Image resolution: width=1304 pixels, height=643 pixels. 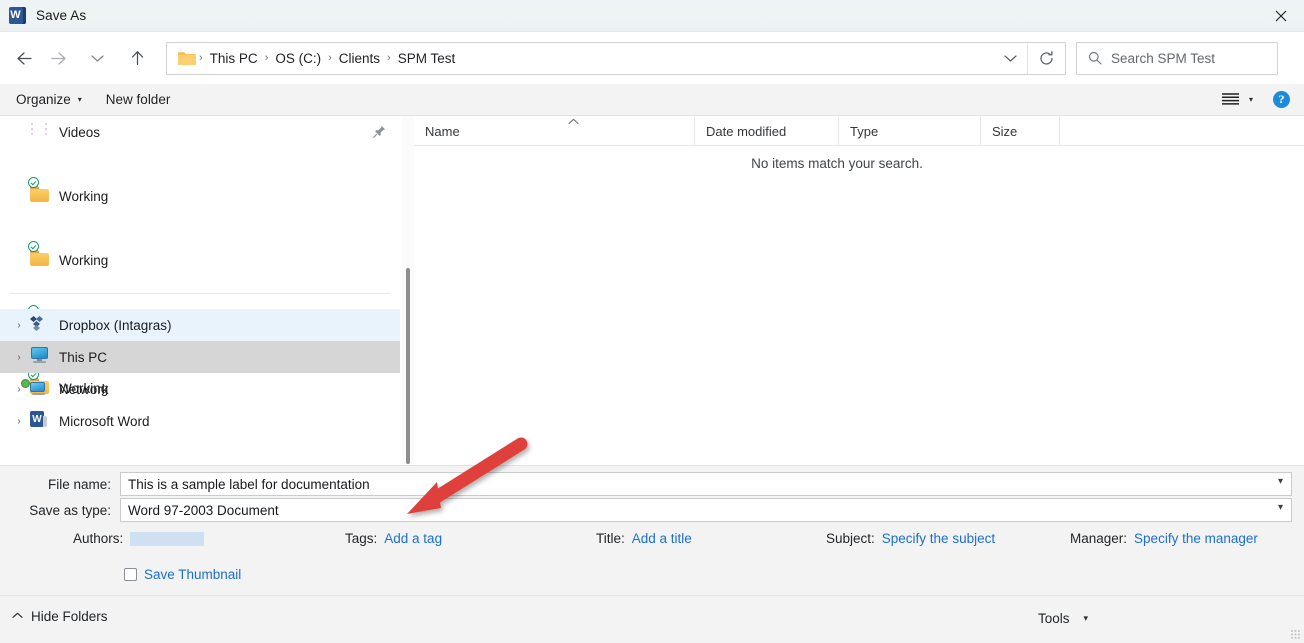 I want to click on up-button, so click(x=137, y=58).